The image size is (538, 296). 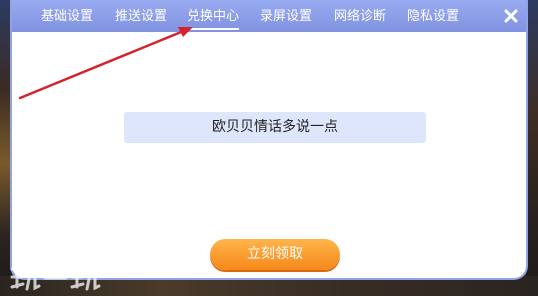 What do you see at coordinates (433, 17) in the screenshot?
I see `tab-privacy-settings: 隐私设置` at bounding box center [433, 17].